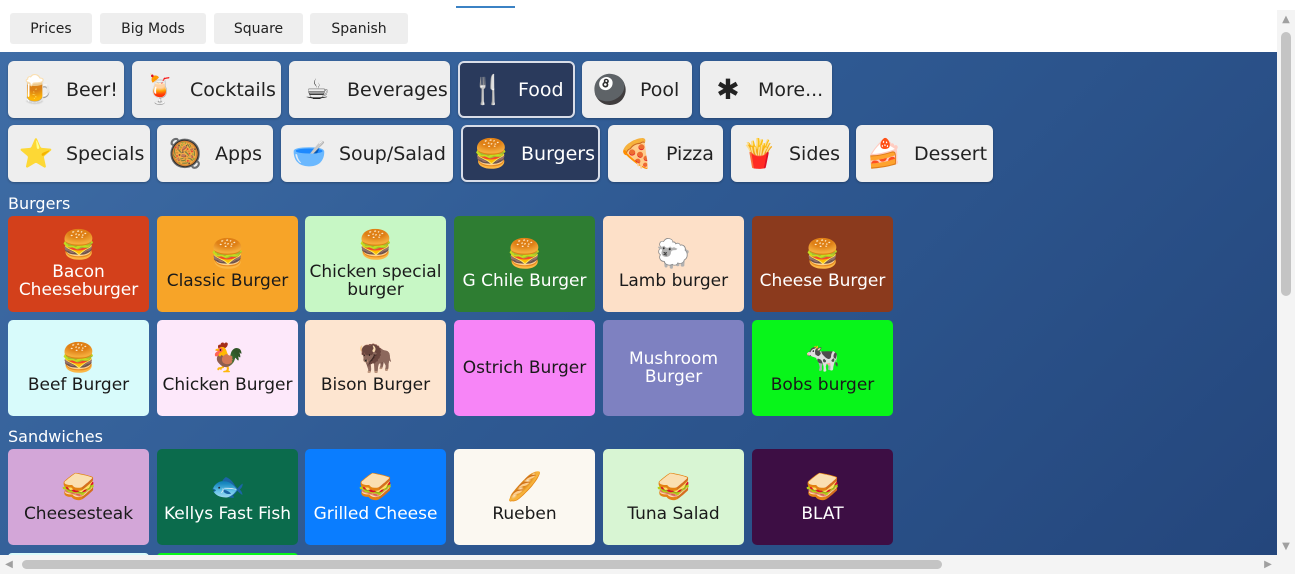 This screenshot has width=1295, height=574. I want to click on scroll-down-icon: ▼, so click(1286, 546).